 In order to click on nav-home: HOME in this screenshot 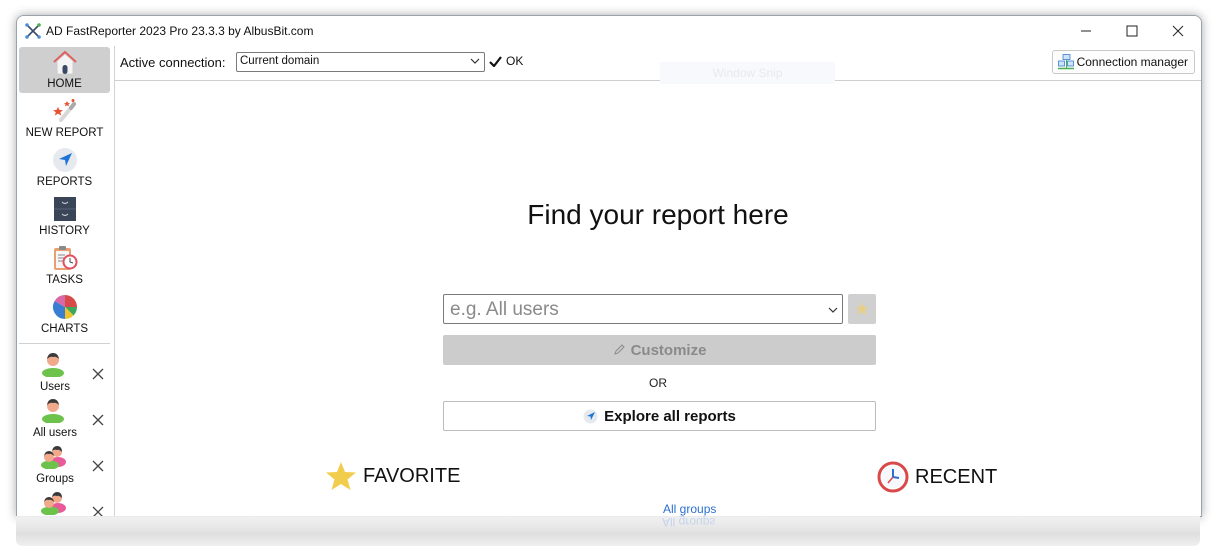, I will do `click(64, 70)`.